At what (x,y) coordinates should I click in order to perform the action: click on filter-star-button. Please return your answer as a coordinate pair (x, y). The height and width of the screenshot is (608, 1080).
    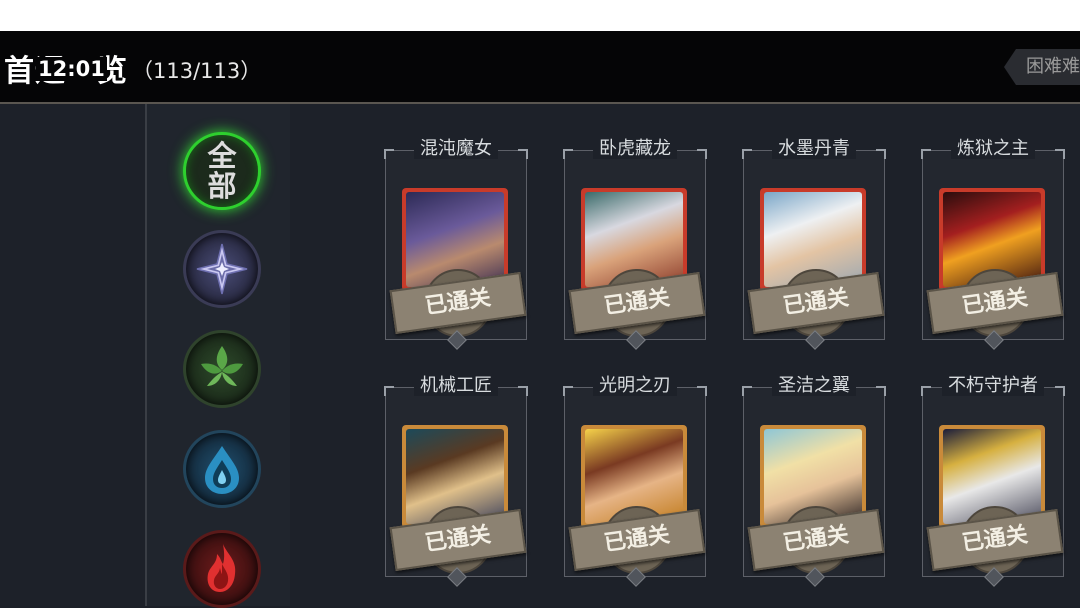
    Looking at the image, I should click on (222, 269).